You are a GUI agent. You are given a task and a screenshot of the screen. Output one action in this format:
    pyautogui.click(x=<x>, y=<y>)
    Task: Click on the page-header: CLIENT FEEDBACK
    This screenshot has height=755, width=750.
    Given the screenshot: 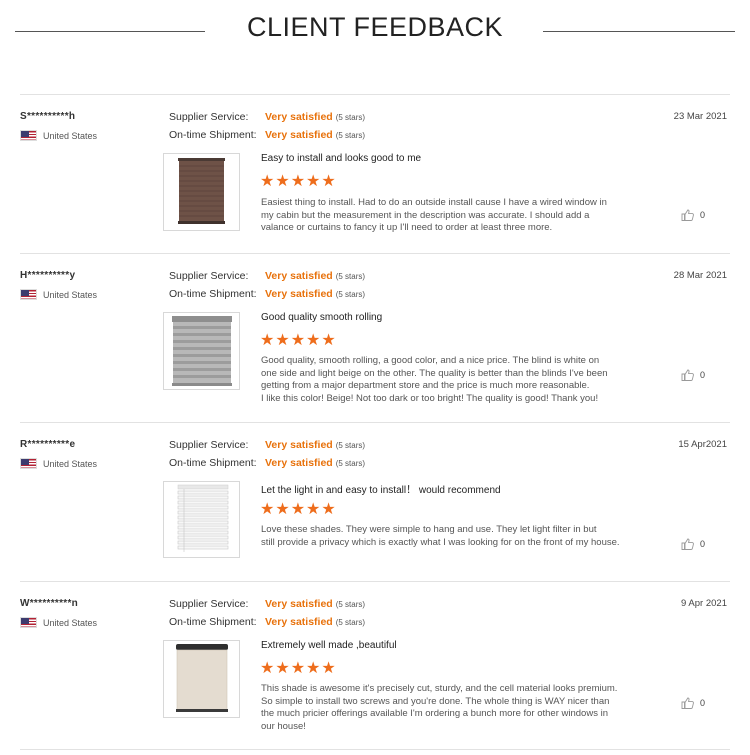 What is the action you would take?
    pyautogui.click(x=375, y=30)
    